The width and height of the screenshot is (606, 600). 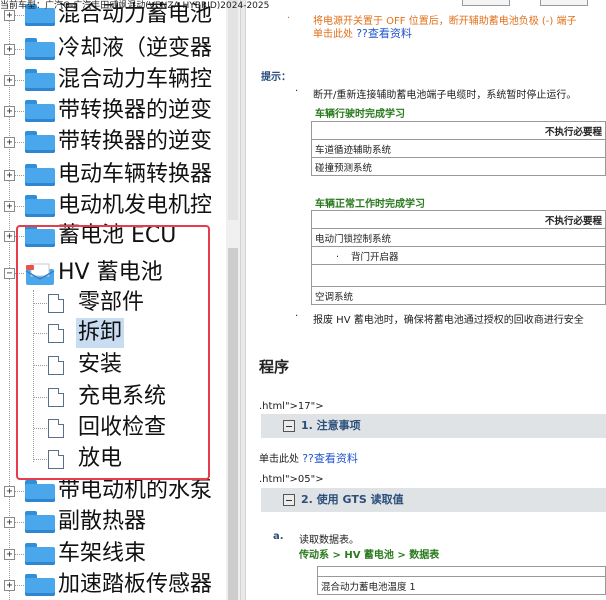 I want to click on tree-label: 电动车辆转换器, so click(x=135, y=174).